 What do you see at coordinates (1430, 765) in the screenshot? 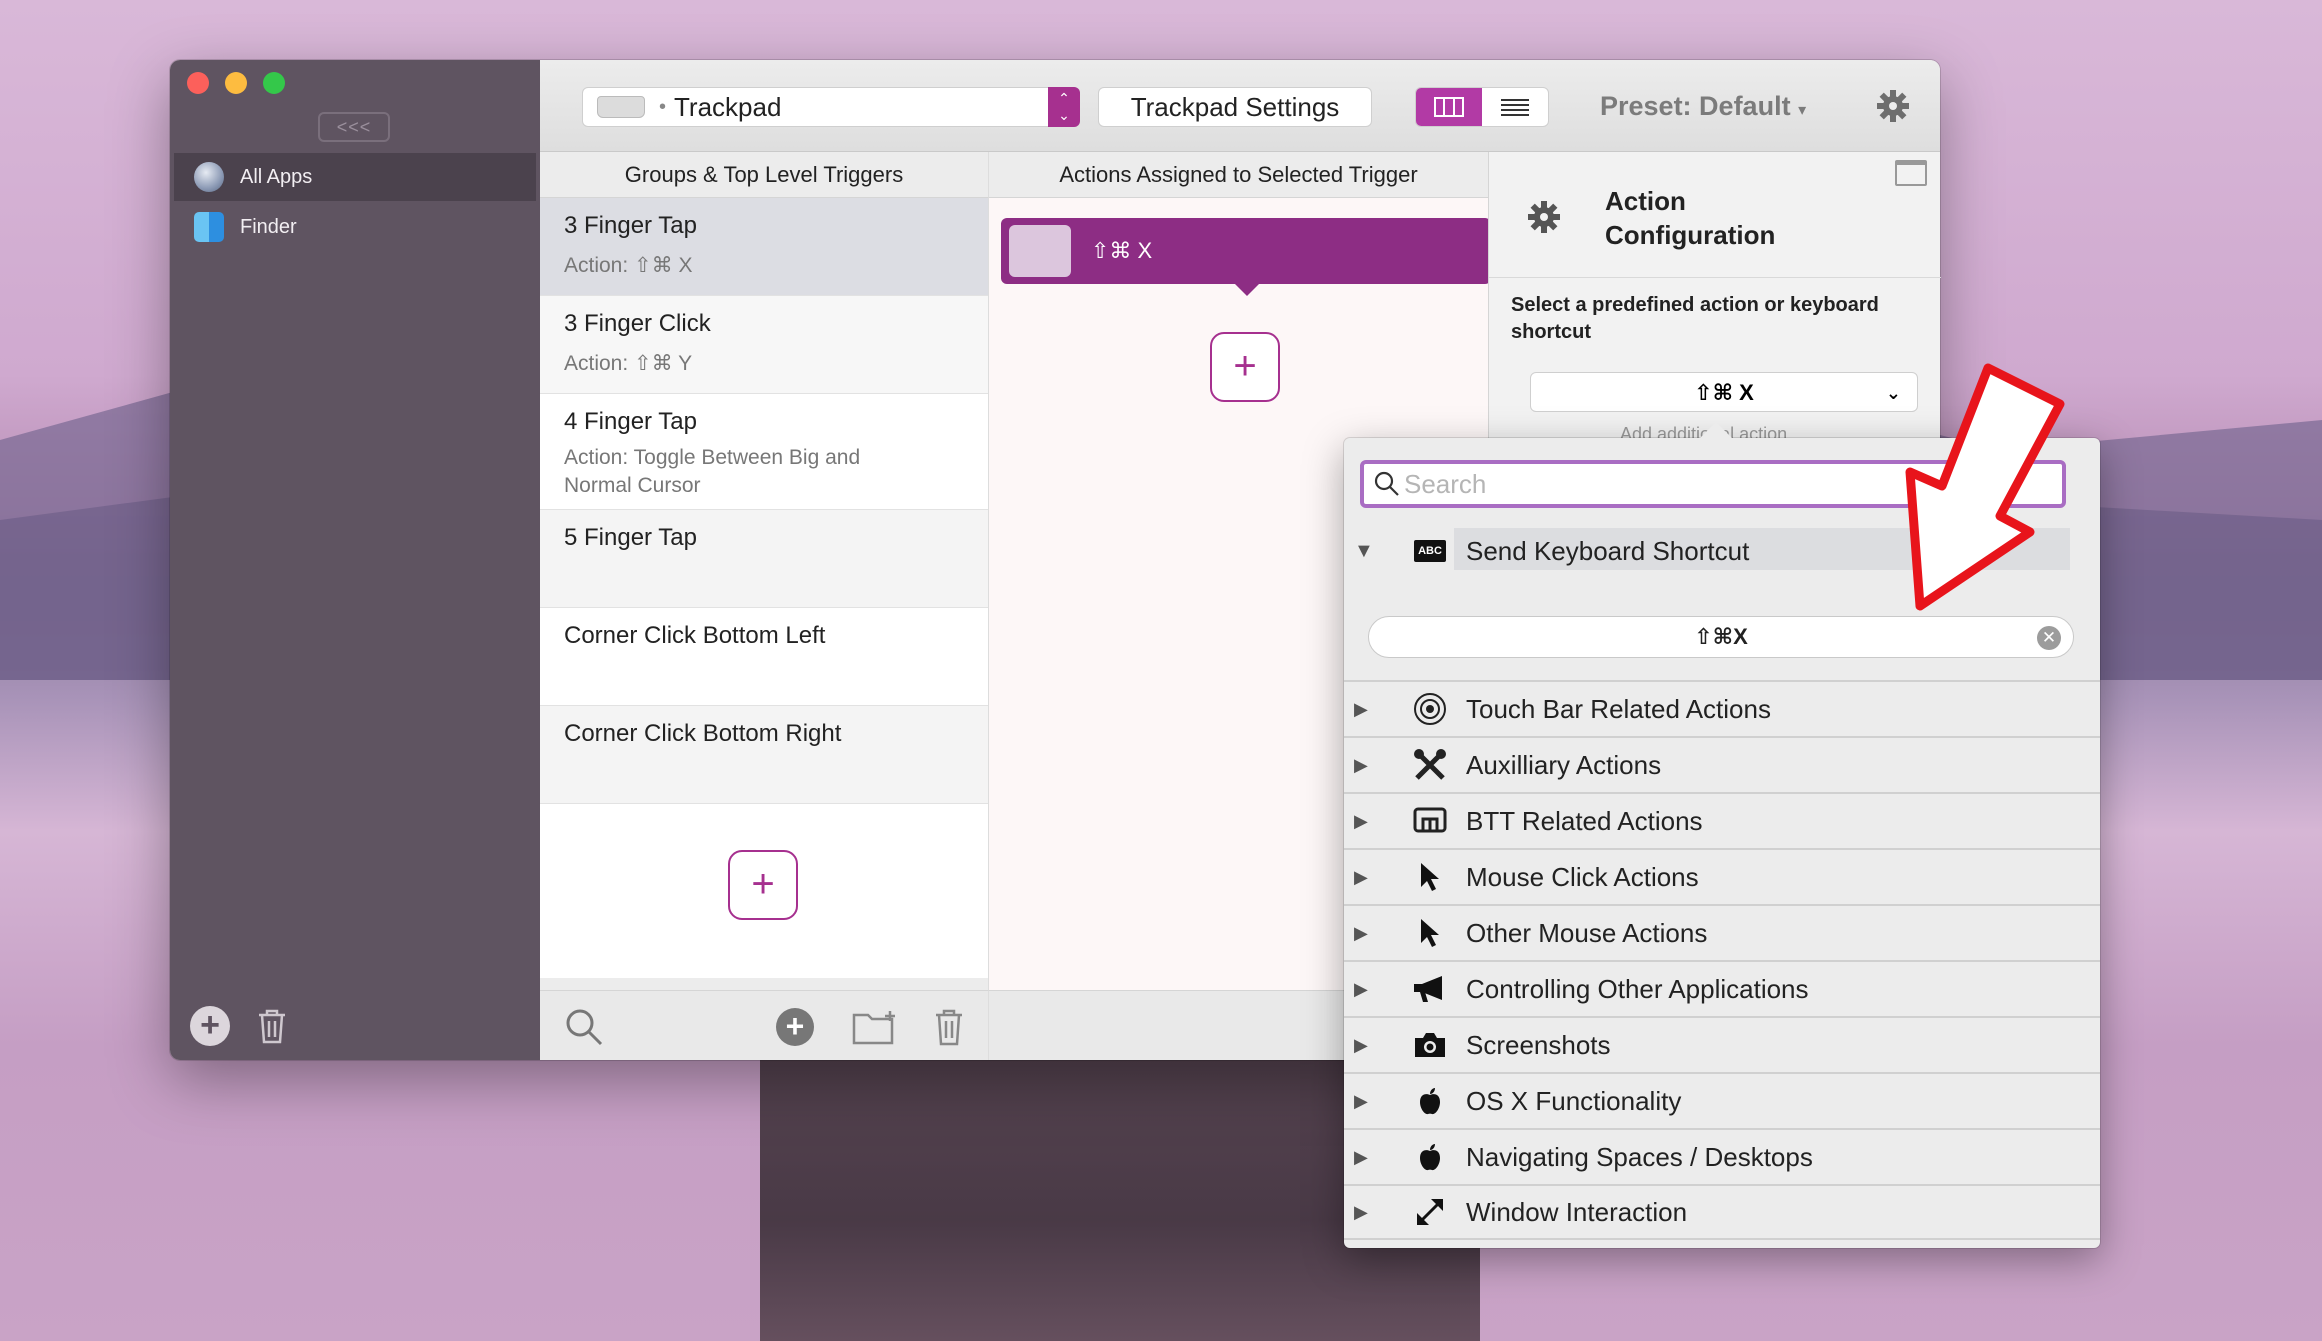
I see `tools-icon` at bounding box center [1430, 765].